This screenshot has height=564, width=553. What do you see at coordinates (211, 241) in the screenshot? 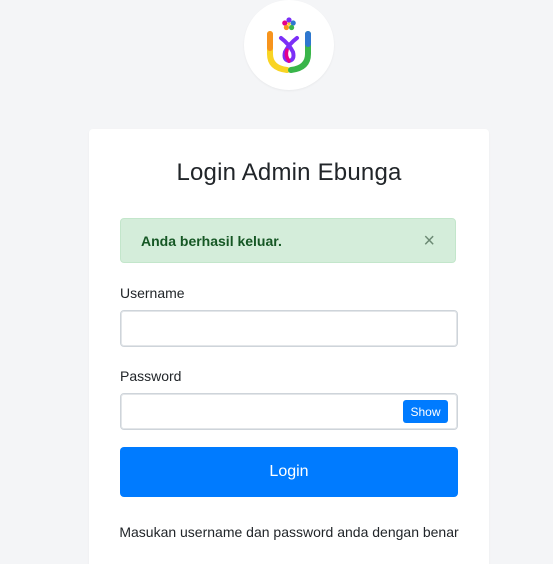
I see `alert-message: Anda berhasil keluar.` at bounding box center [211, 241].